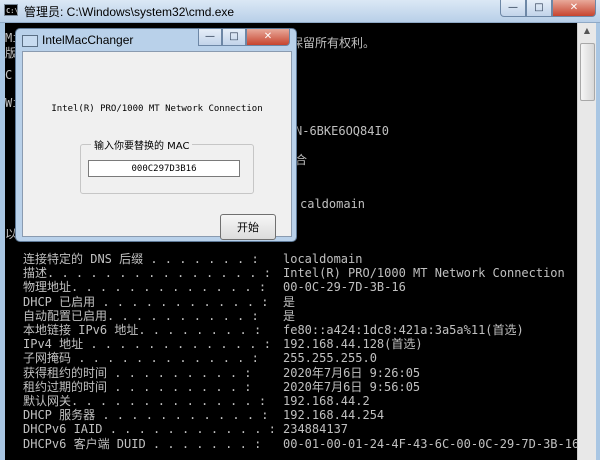 Image resolution: width=600 pixels, height=460 pixels. What do you see at coordinates (403, 330) in the screenshot?
I see `ipconfig-row-value: fe80::a424:1dc8:421a:3a5a%11(首选)` at bounding box center [403, 330].